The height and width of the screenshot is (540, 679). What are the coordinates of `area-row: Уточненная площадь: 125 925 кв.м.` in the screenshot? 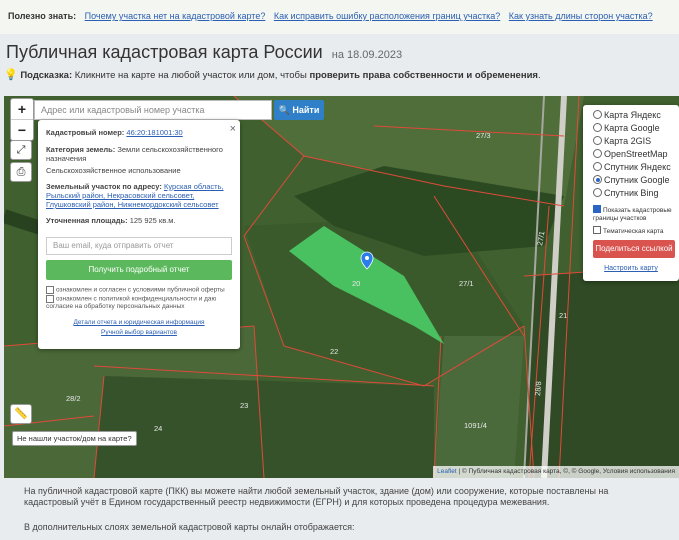 It's located at (139, 220).